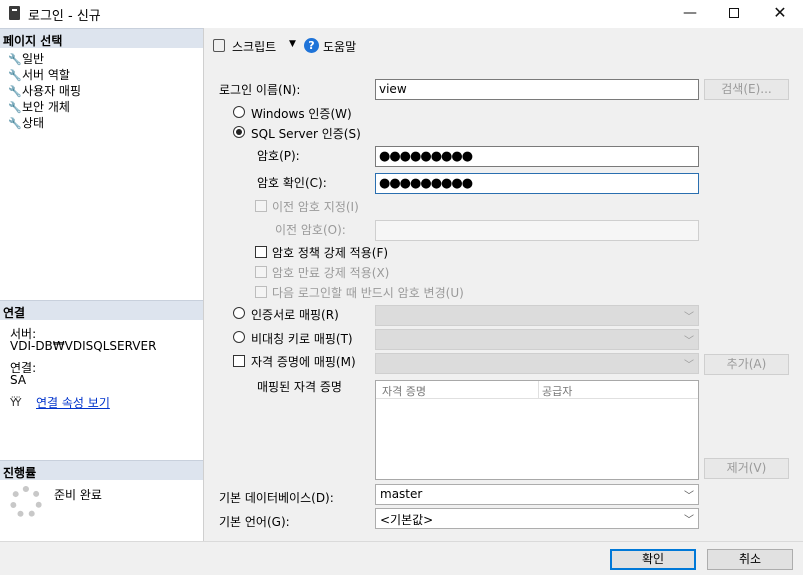 The image size is (803, 575). I want to click on connection-value: SA, so click(18, 380).